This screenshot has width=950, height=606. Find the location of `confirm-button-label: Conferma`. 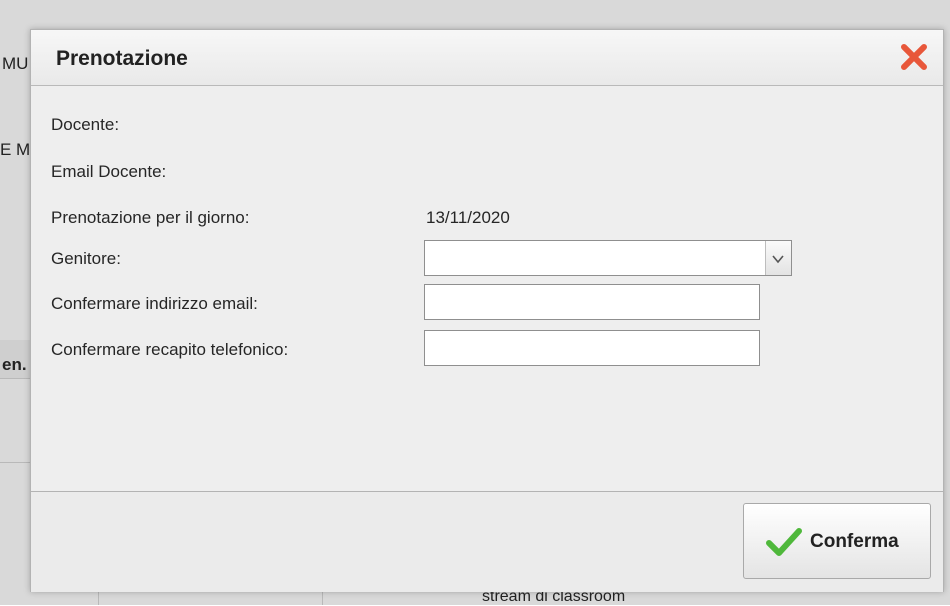

confirm-button-label: Conferma is located at coordinates (854, 541).